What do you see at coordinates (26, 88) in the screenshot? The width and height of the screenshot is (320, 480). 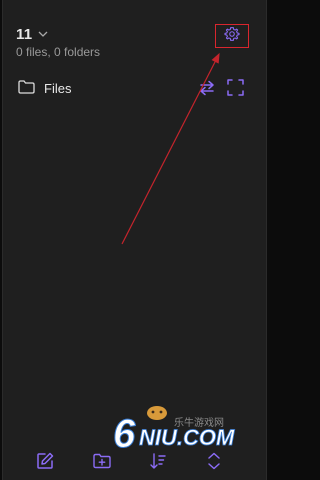 I see `folder-icon` at bounding box center [26, 88].